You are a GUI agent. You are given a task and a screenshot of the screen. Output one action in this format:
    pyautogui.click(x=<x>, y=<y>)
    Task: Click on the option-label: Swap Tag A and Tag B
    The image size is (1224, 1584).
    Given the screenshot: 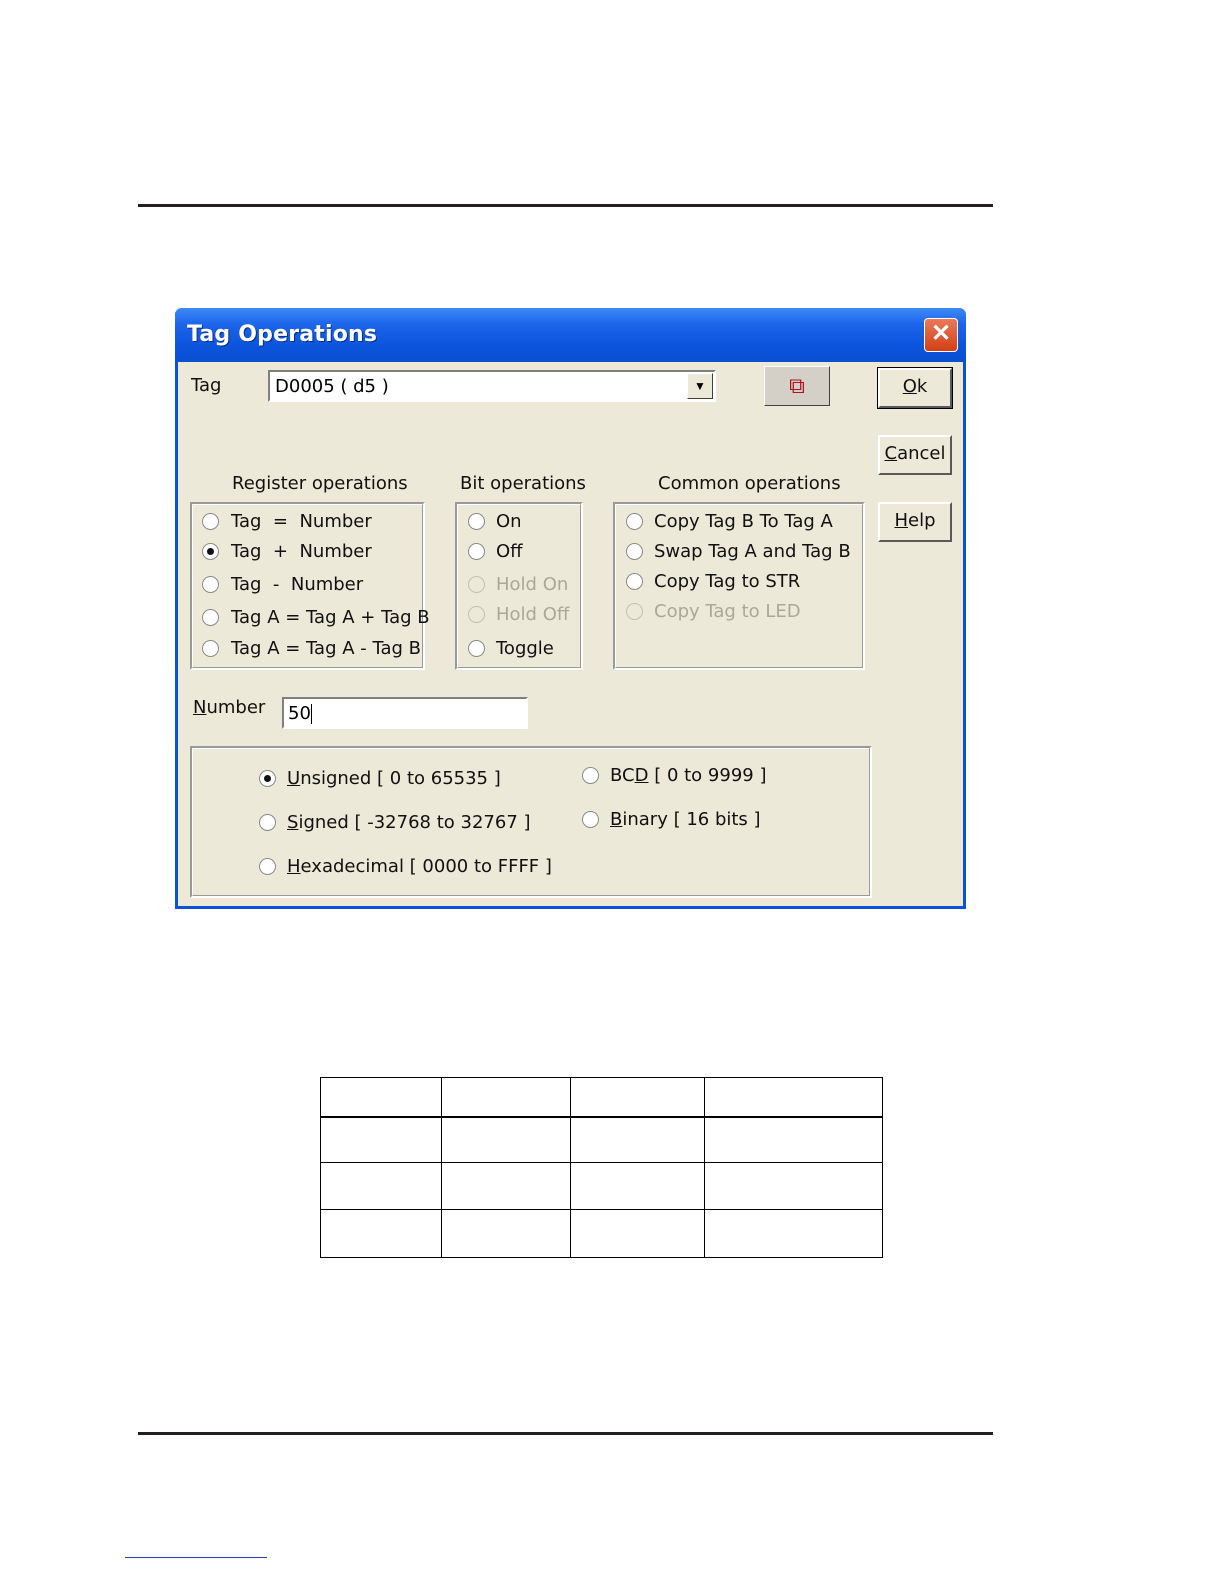 What is the action you would take?
    pyautogui.click(x=752, y=551)
    